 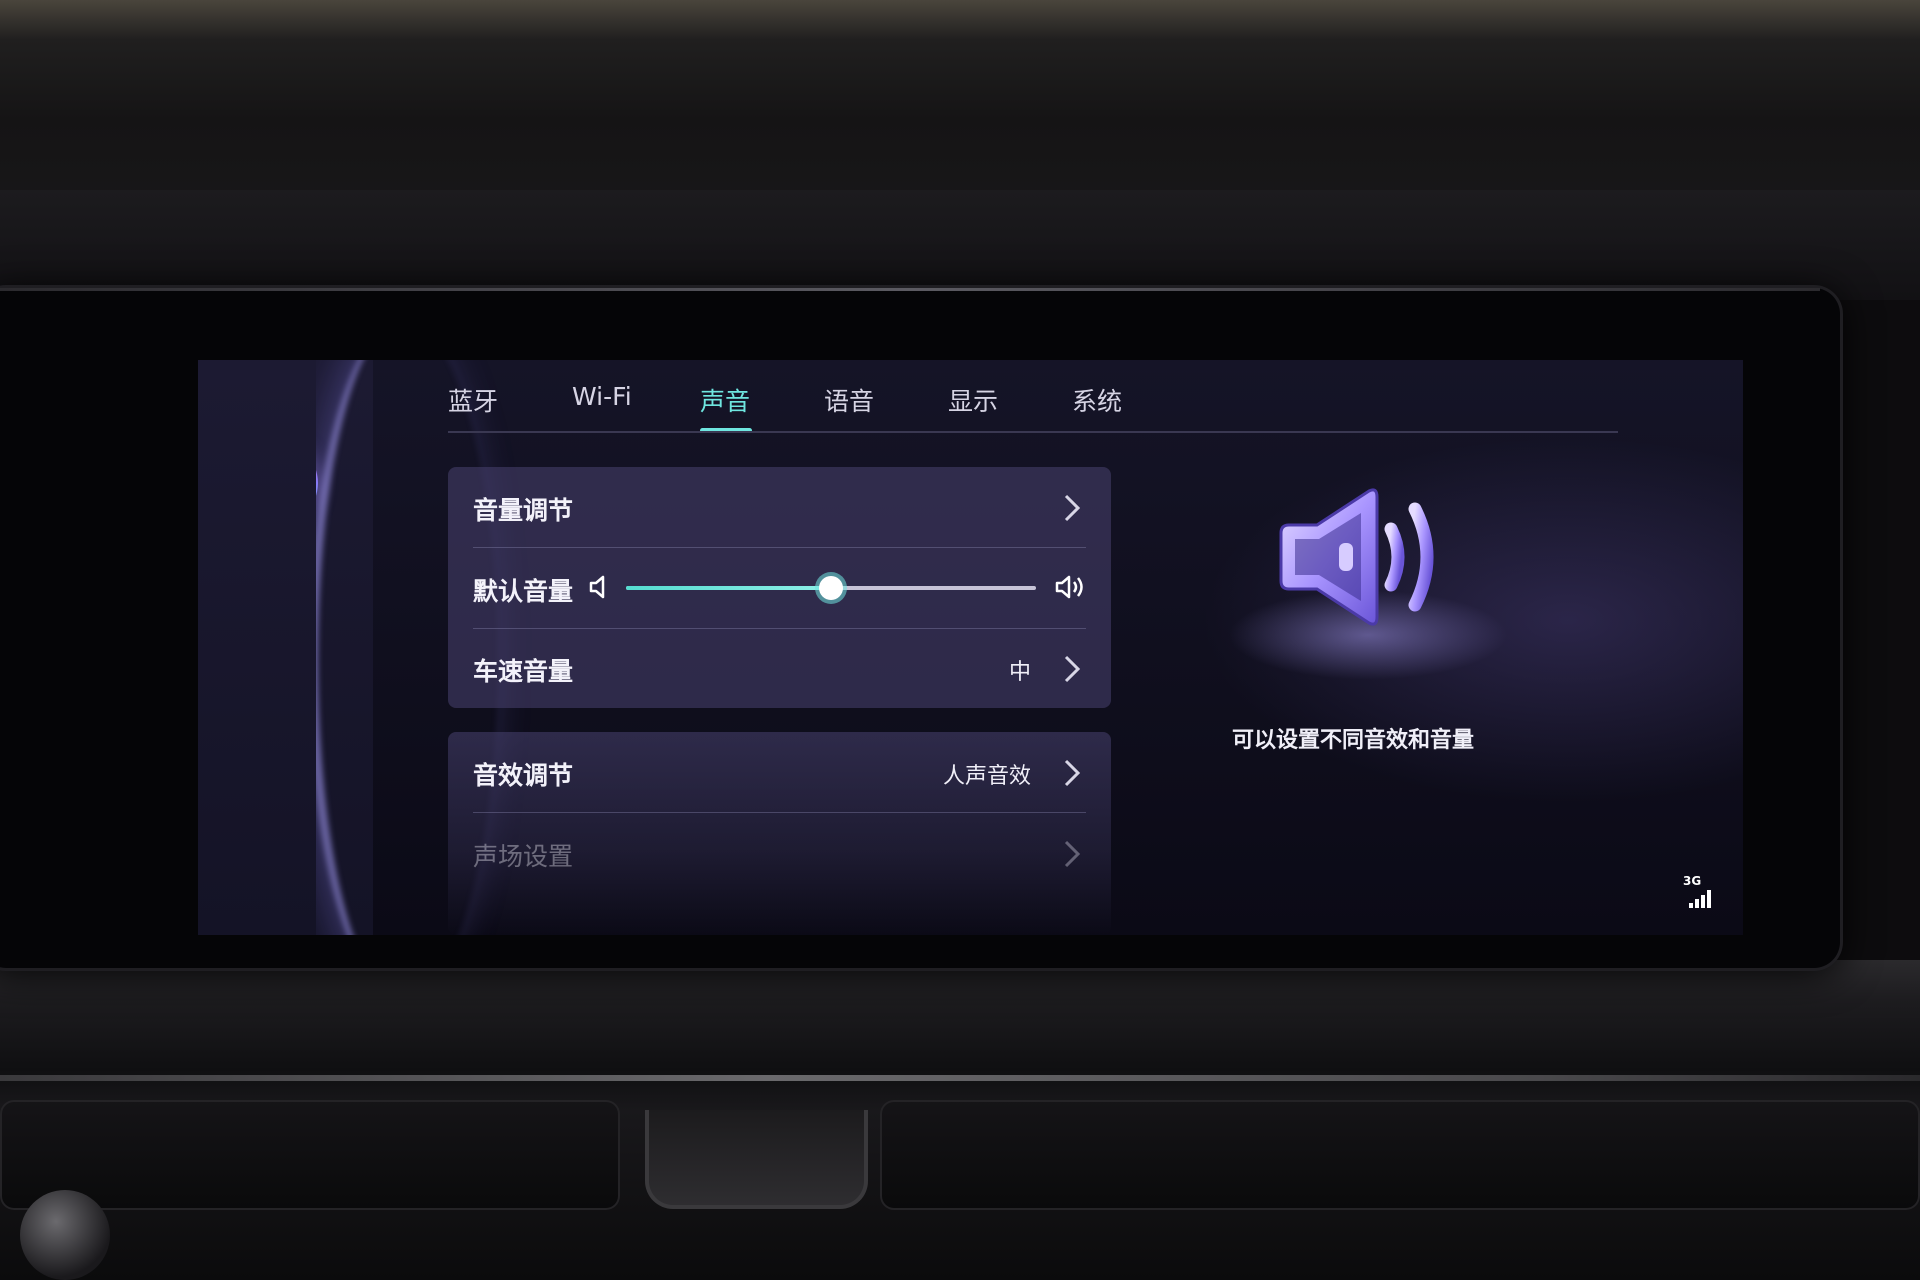 I want to click on tab-wifi: Wi-Fi, so click(x=602, y=396).